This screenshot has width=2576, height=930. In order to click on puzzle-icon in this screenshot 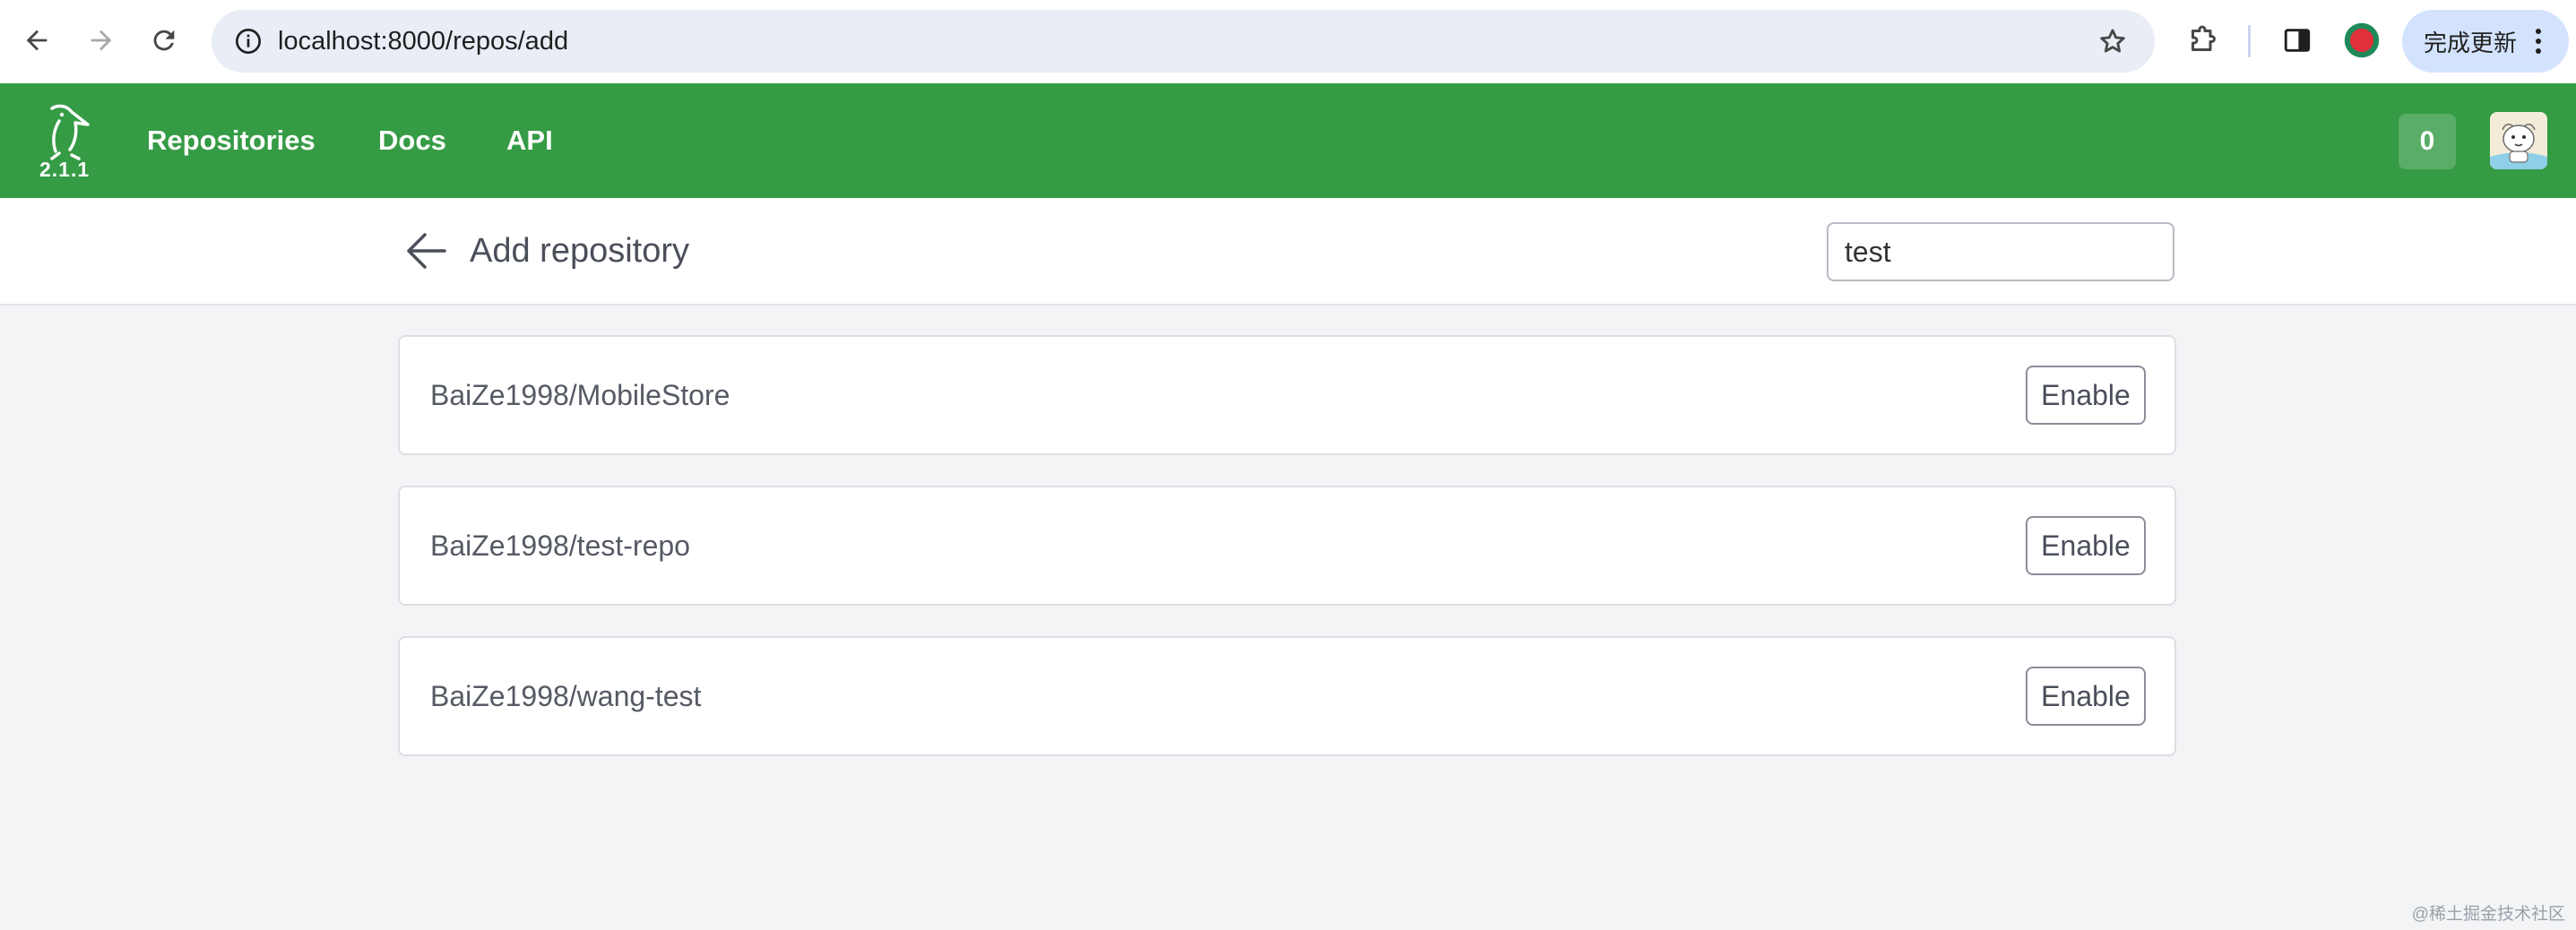, I will do `click(2203, 38)`.